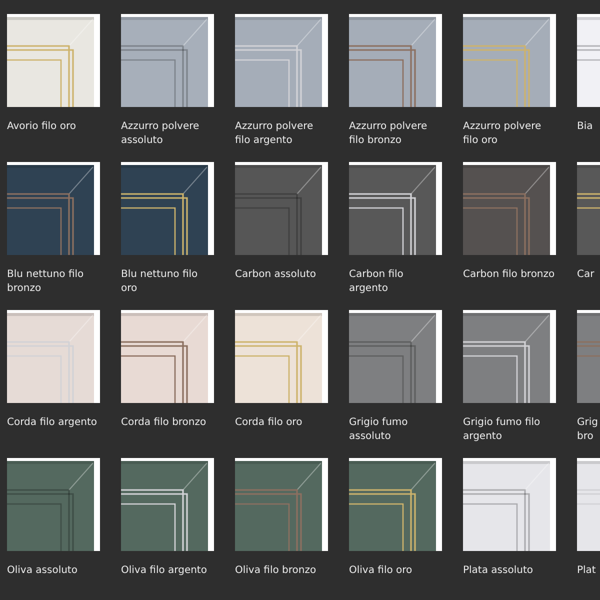 The height and width of the screenshot is (600, 600). What do you see at coordinates (52, 423) in the screenshot?
I see `swatch-label: Corda filo argento` at bounding box center [52, 423].